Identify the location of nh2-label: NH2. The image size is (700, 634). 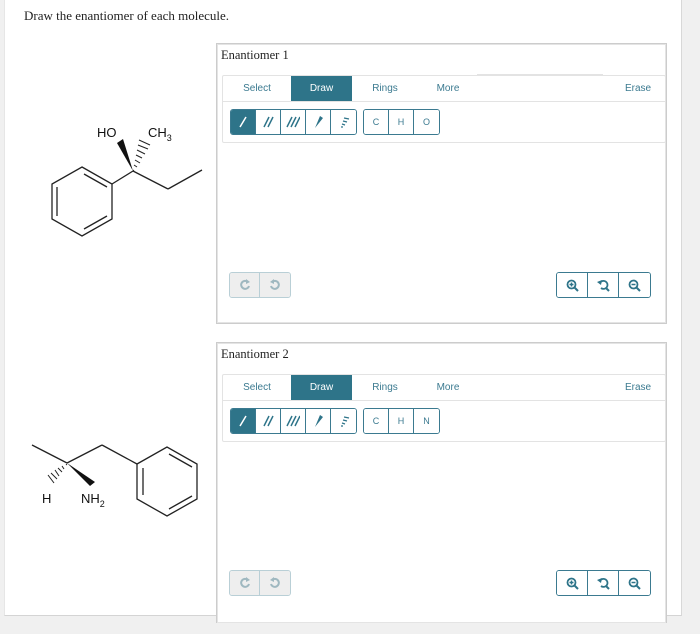
(93, 500).